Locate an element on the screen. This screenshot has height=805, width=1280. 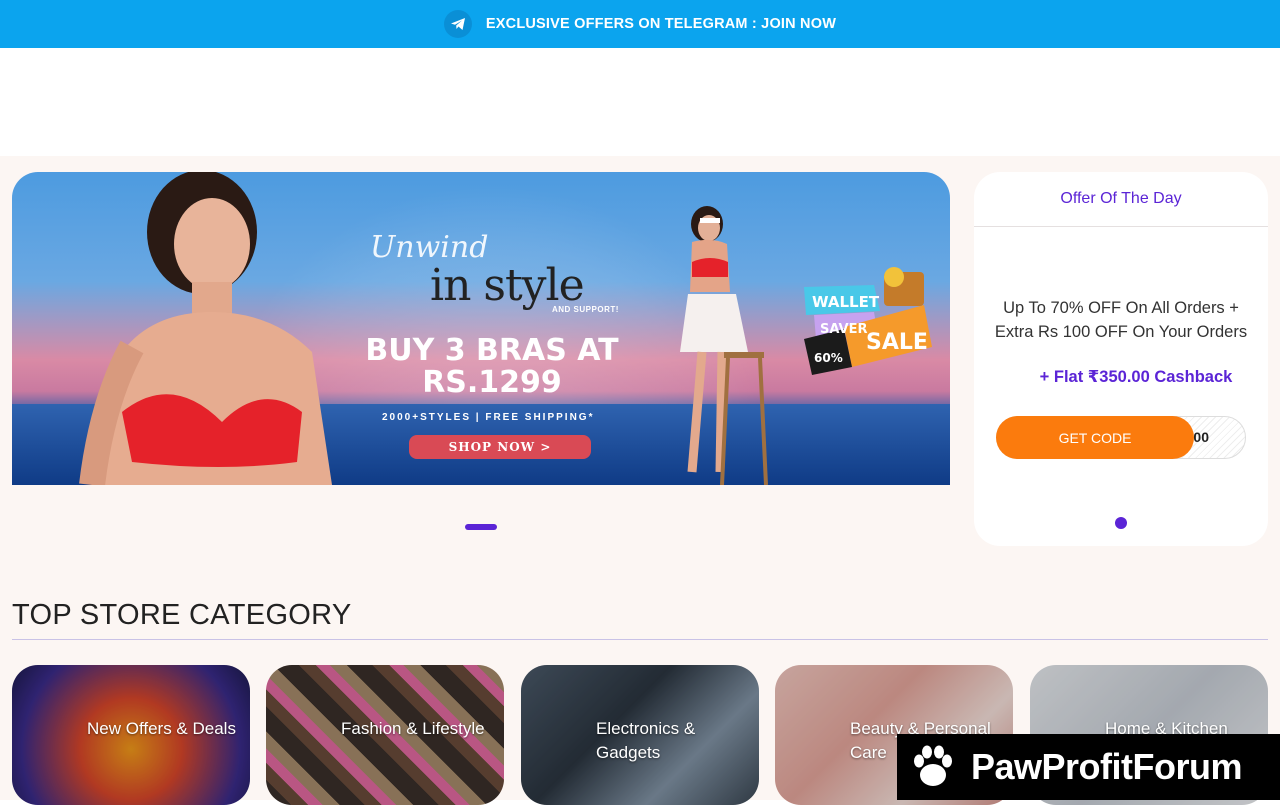
offer-title: Offer Of The Day is located at coordinates (1121, 199).